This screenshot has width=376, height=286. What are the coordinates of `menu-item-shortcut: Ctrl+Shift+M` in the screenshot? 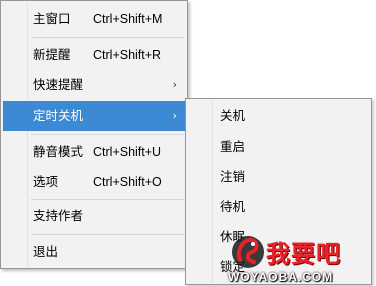 It's located at (128, 19).